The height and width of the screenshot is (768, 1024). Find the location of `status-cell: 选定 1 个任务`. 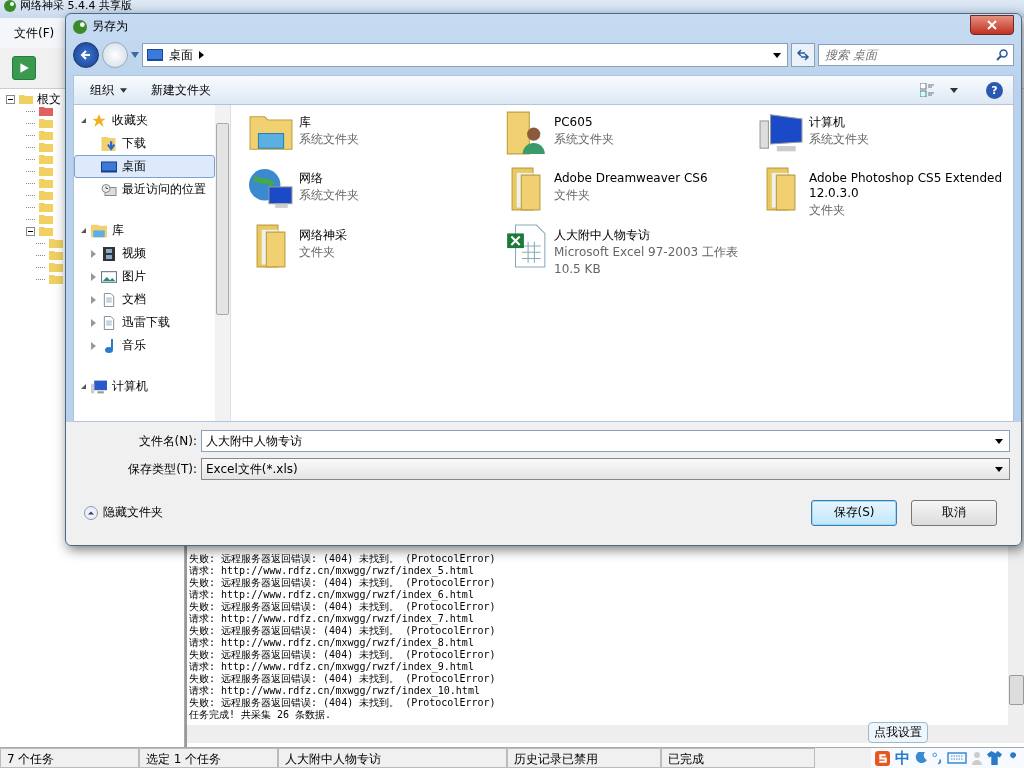

status-cell: 选定 1 个任务 is located at coordinates (208, 758).